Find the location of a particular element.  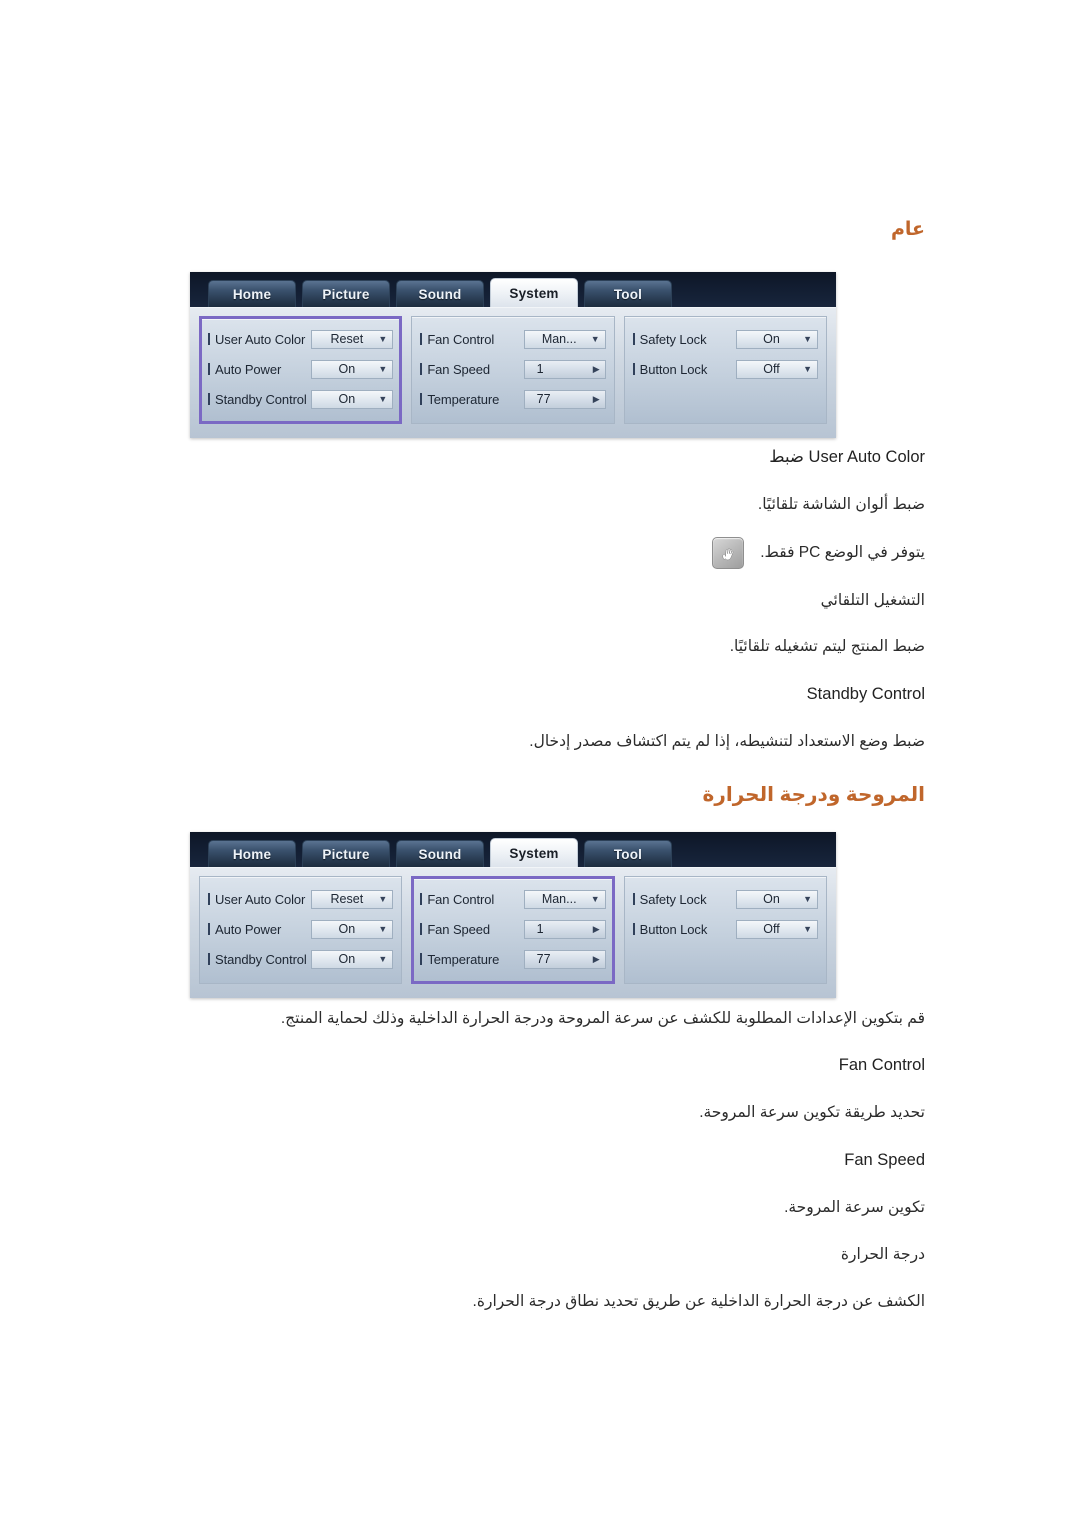

general-item3-title: Standby Control is located at coordinates (865, 694).